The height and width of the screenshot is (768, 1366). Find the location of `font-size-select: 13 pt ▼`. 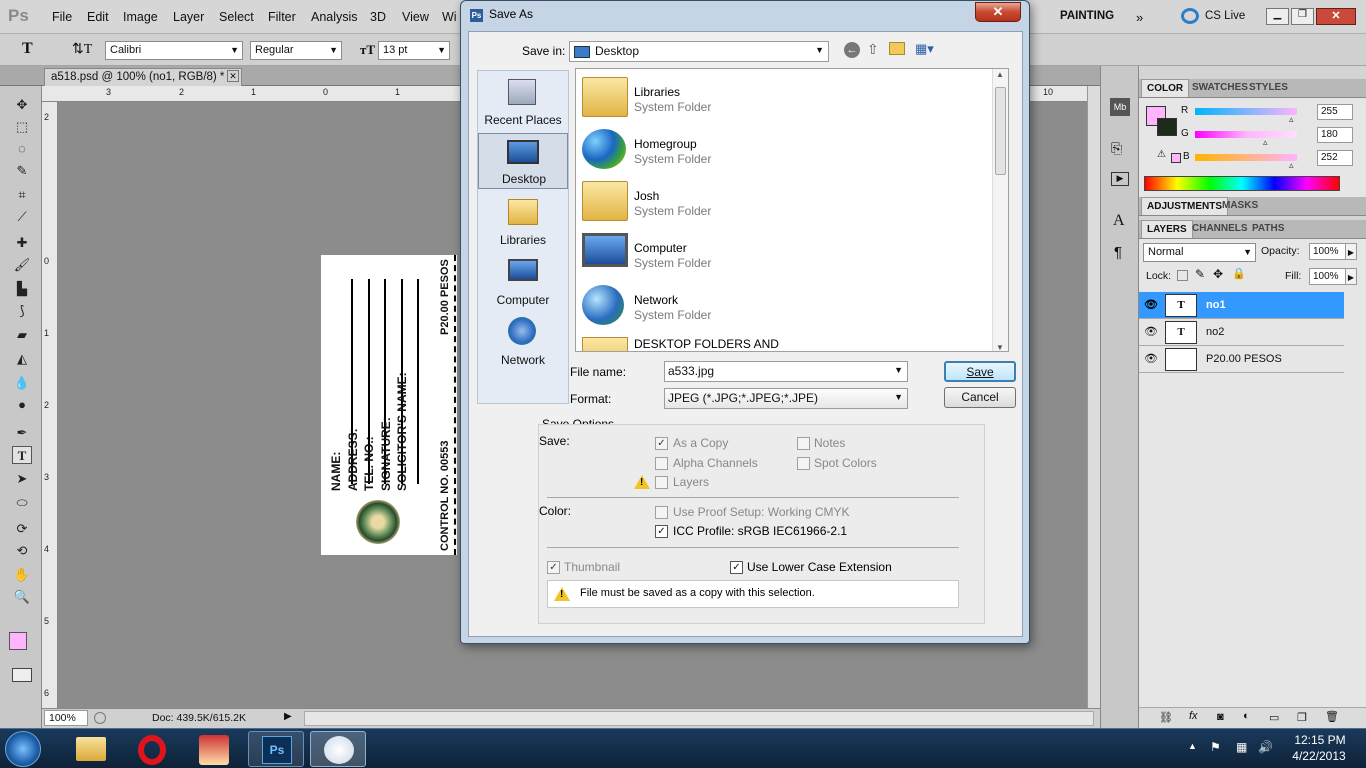

font-size-select: 13 pt ▼ is located at coordinates (414, 50).